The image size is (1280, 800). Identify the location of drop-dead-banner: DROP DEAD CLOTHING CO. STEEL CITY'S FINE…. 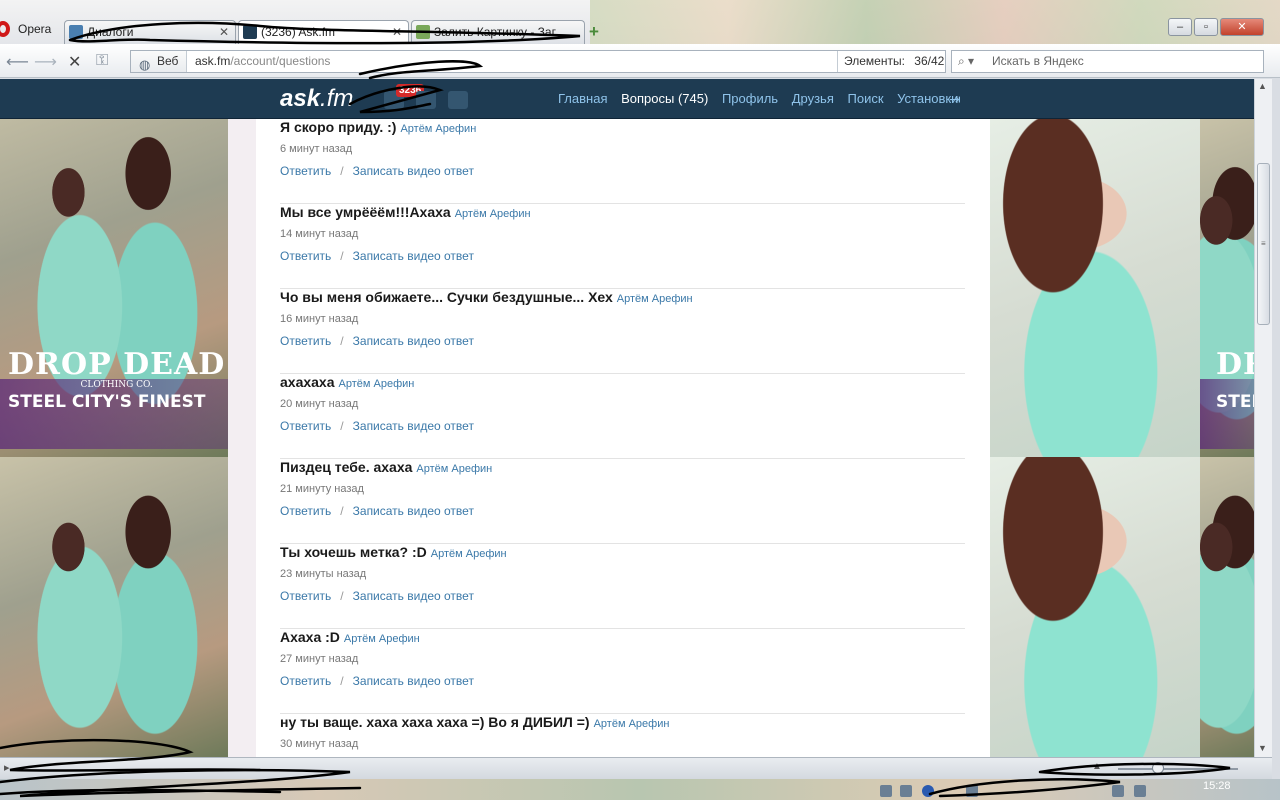
(116, 379).